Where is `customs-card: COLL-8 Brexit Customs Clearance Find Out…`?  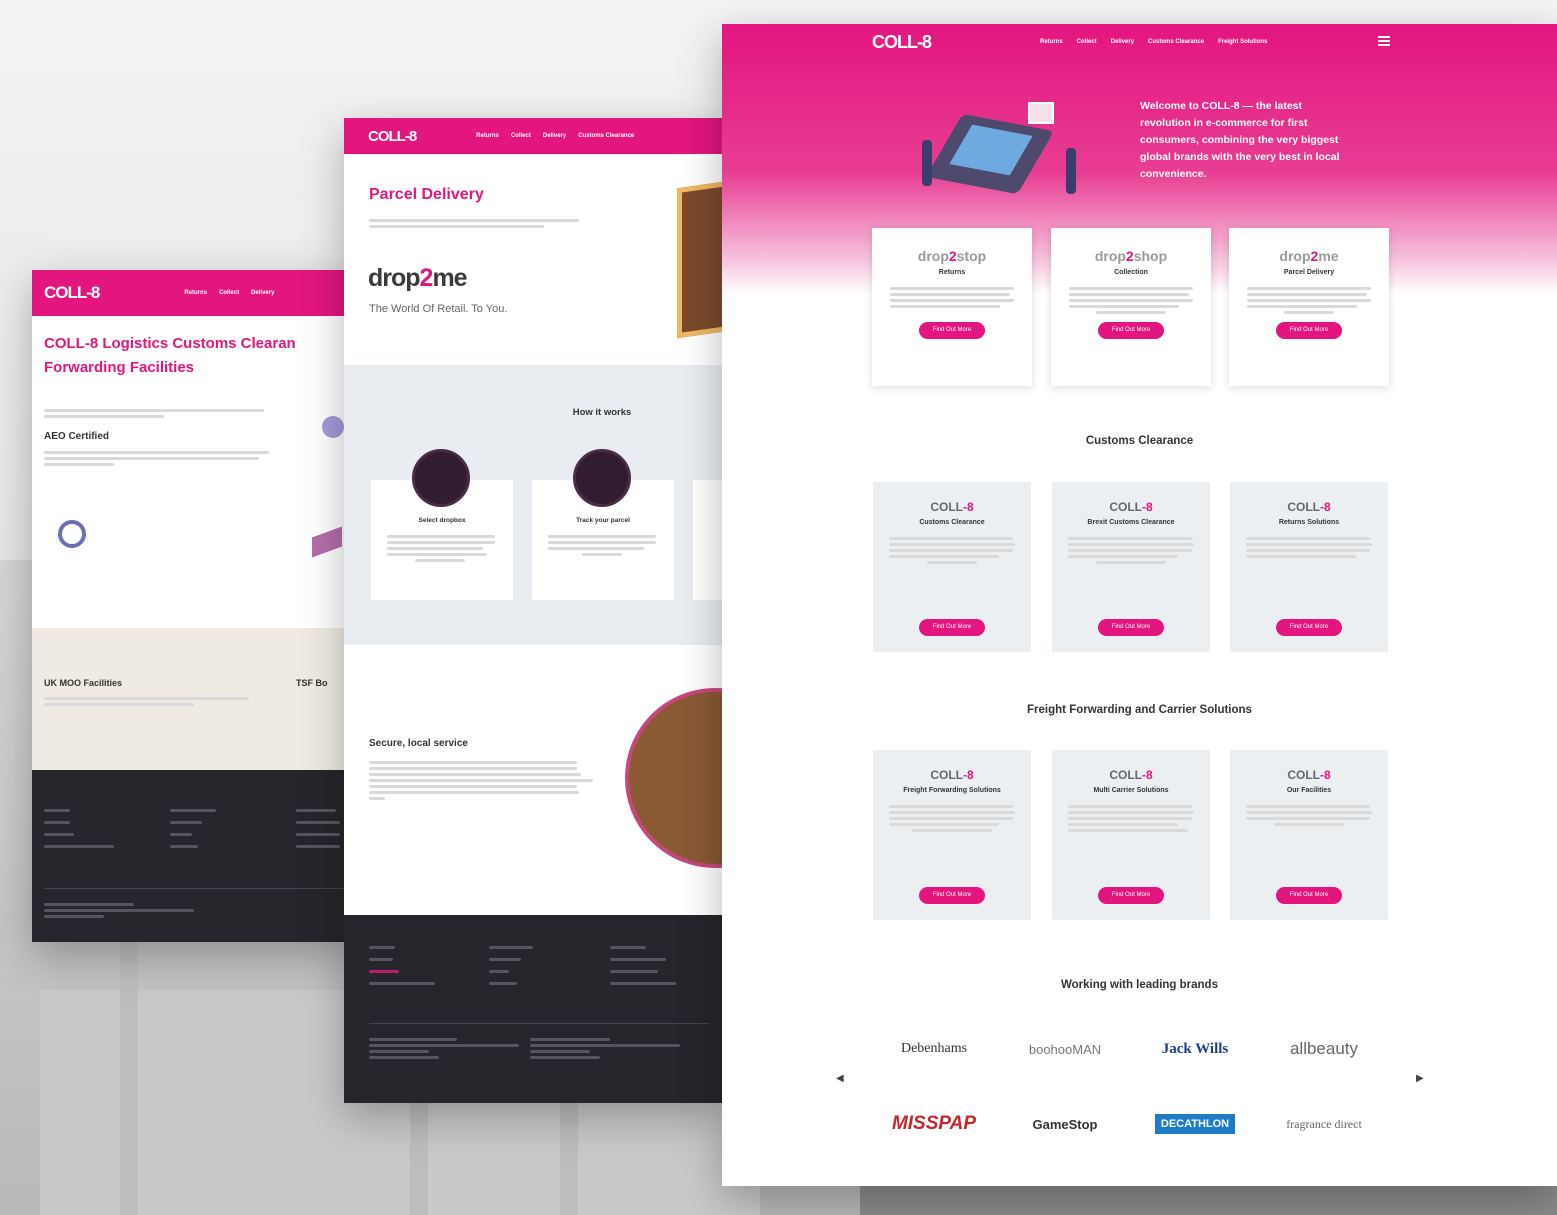
customs-card: COLL-8 Brexit Customs Clearance Find Out… is located at coordinates (1131, 567).